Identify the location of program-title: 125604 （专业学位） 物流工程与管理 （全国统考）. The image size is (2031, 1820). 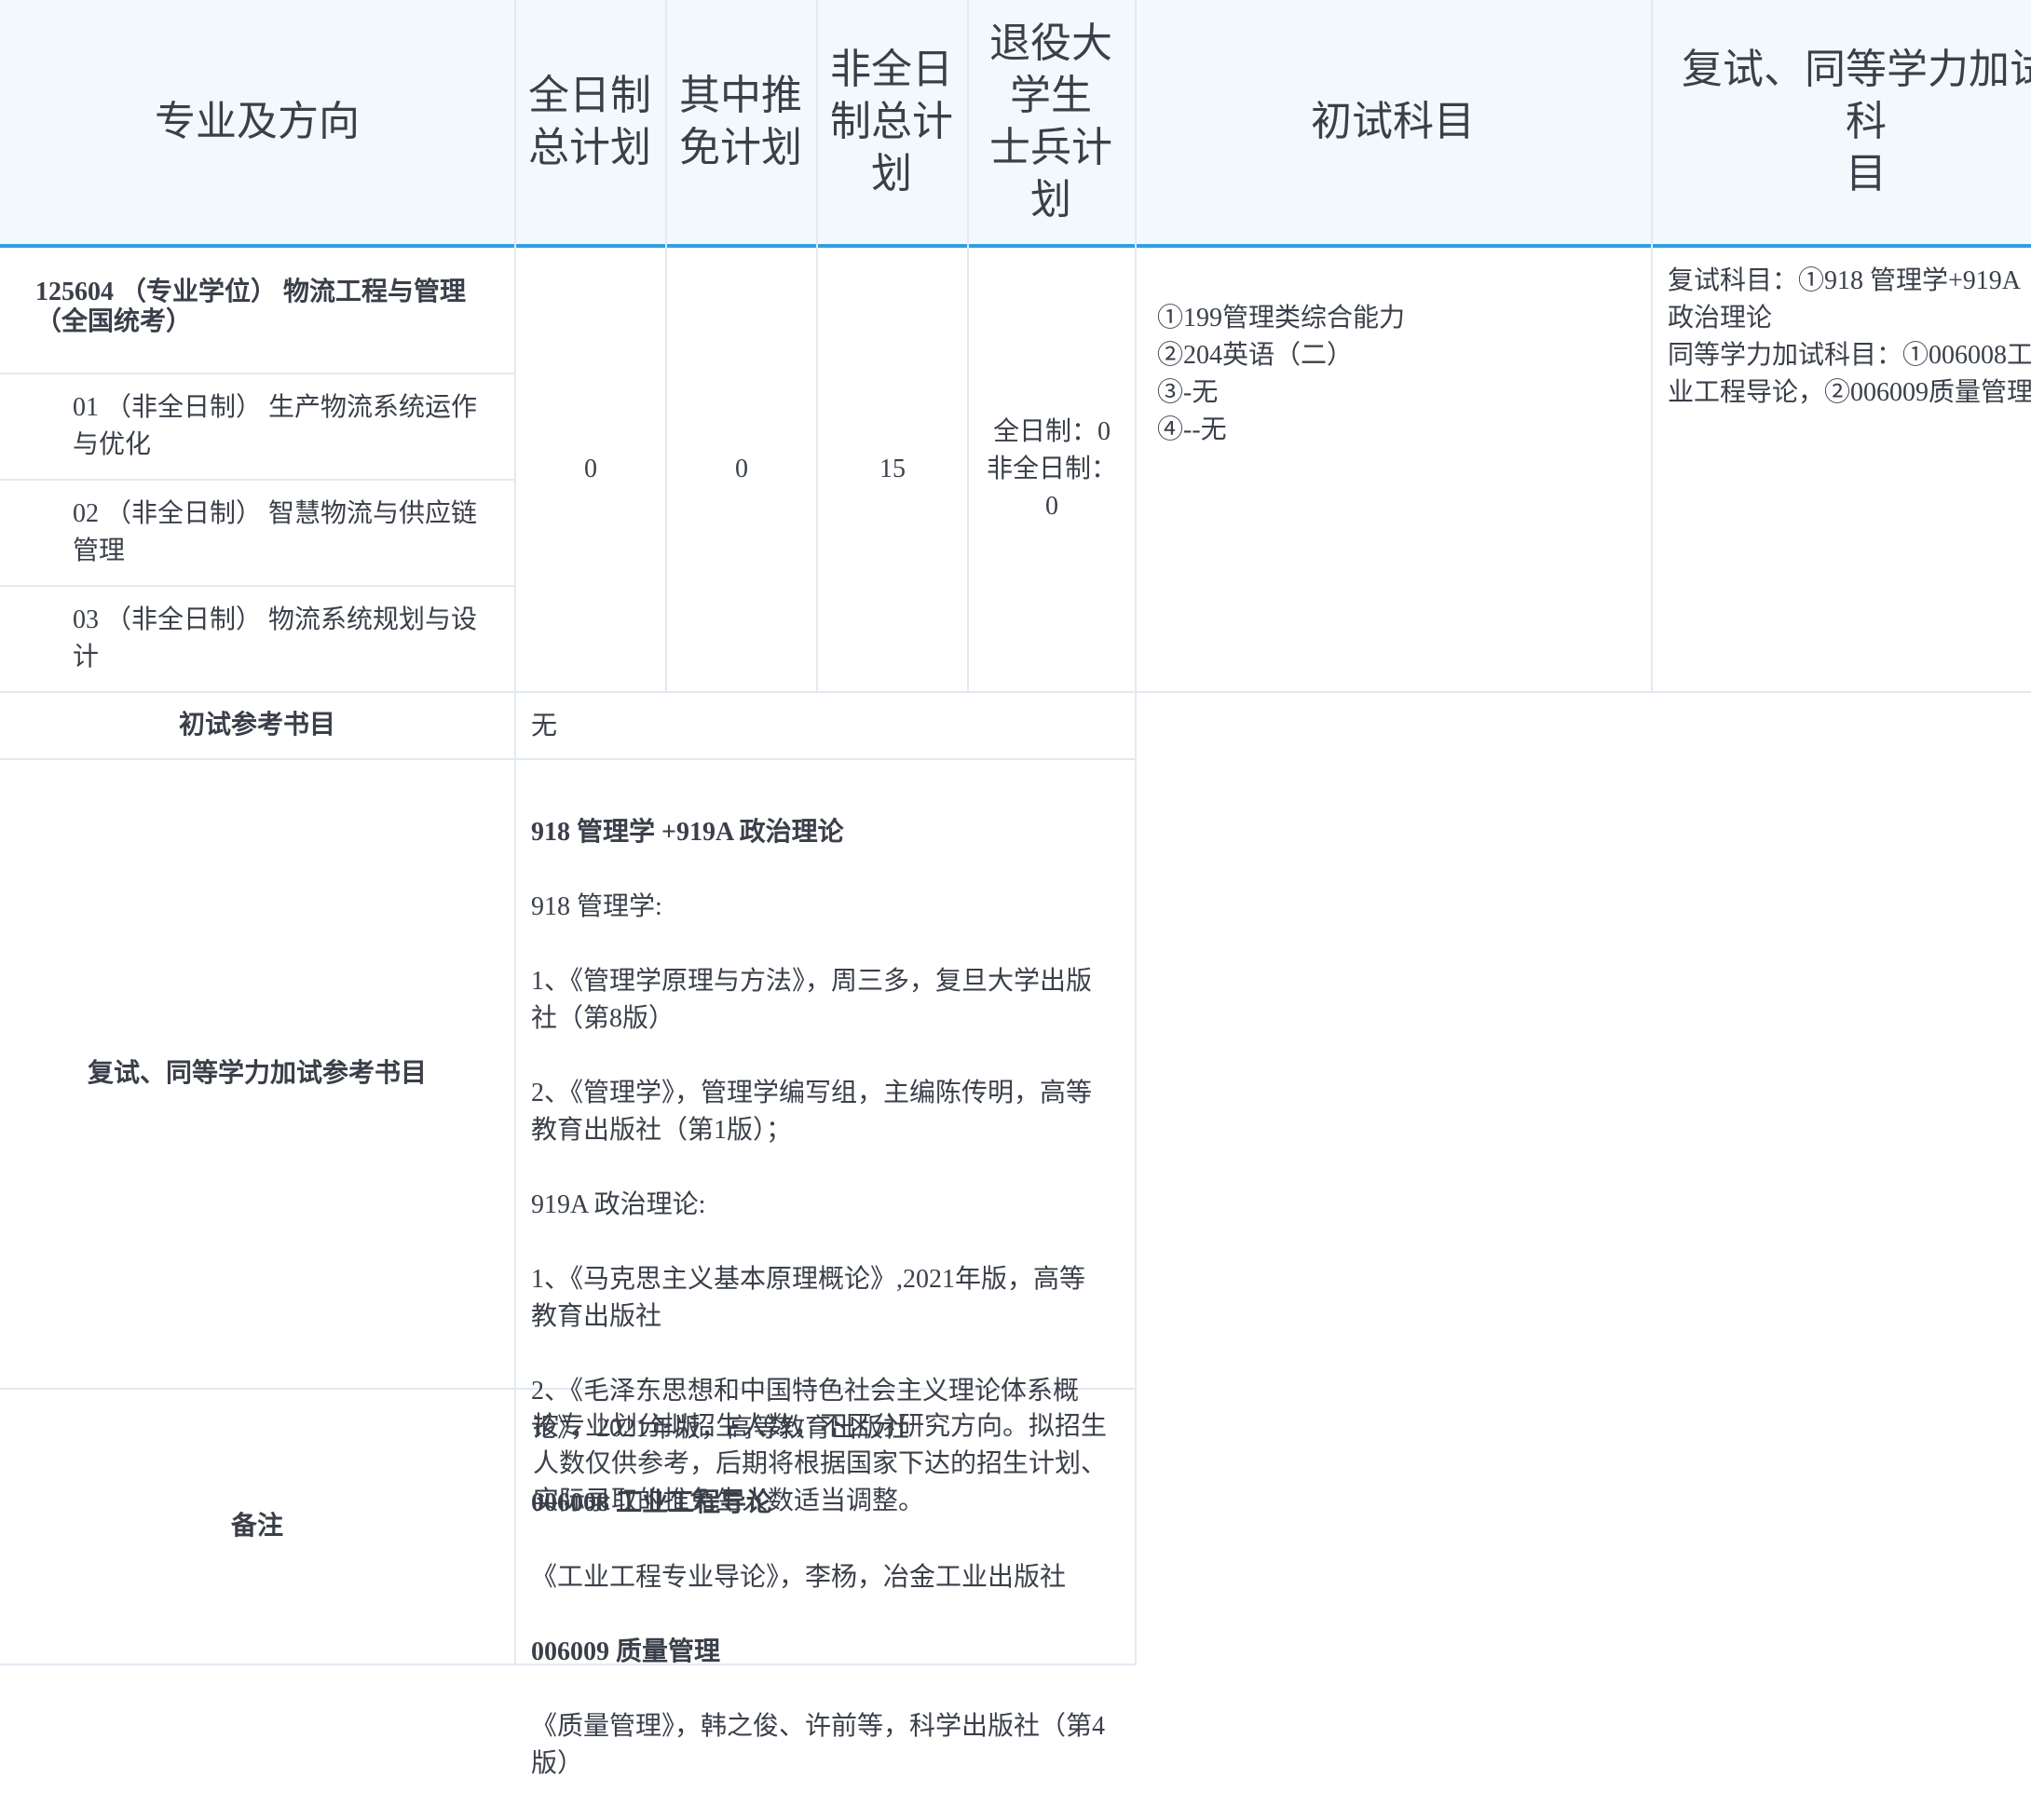
(251, 307).